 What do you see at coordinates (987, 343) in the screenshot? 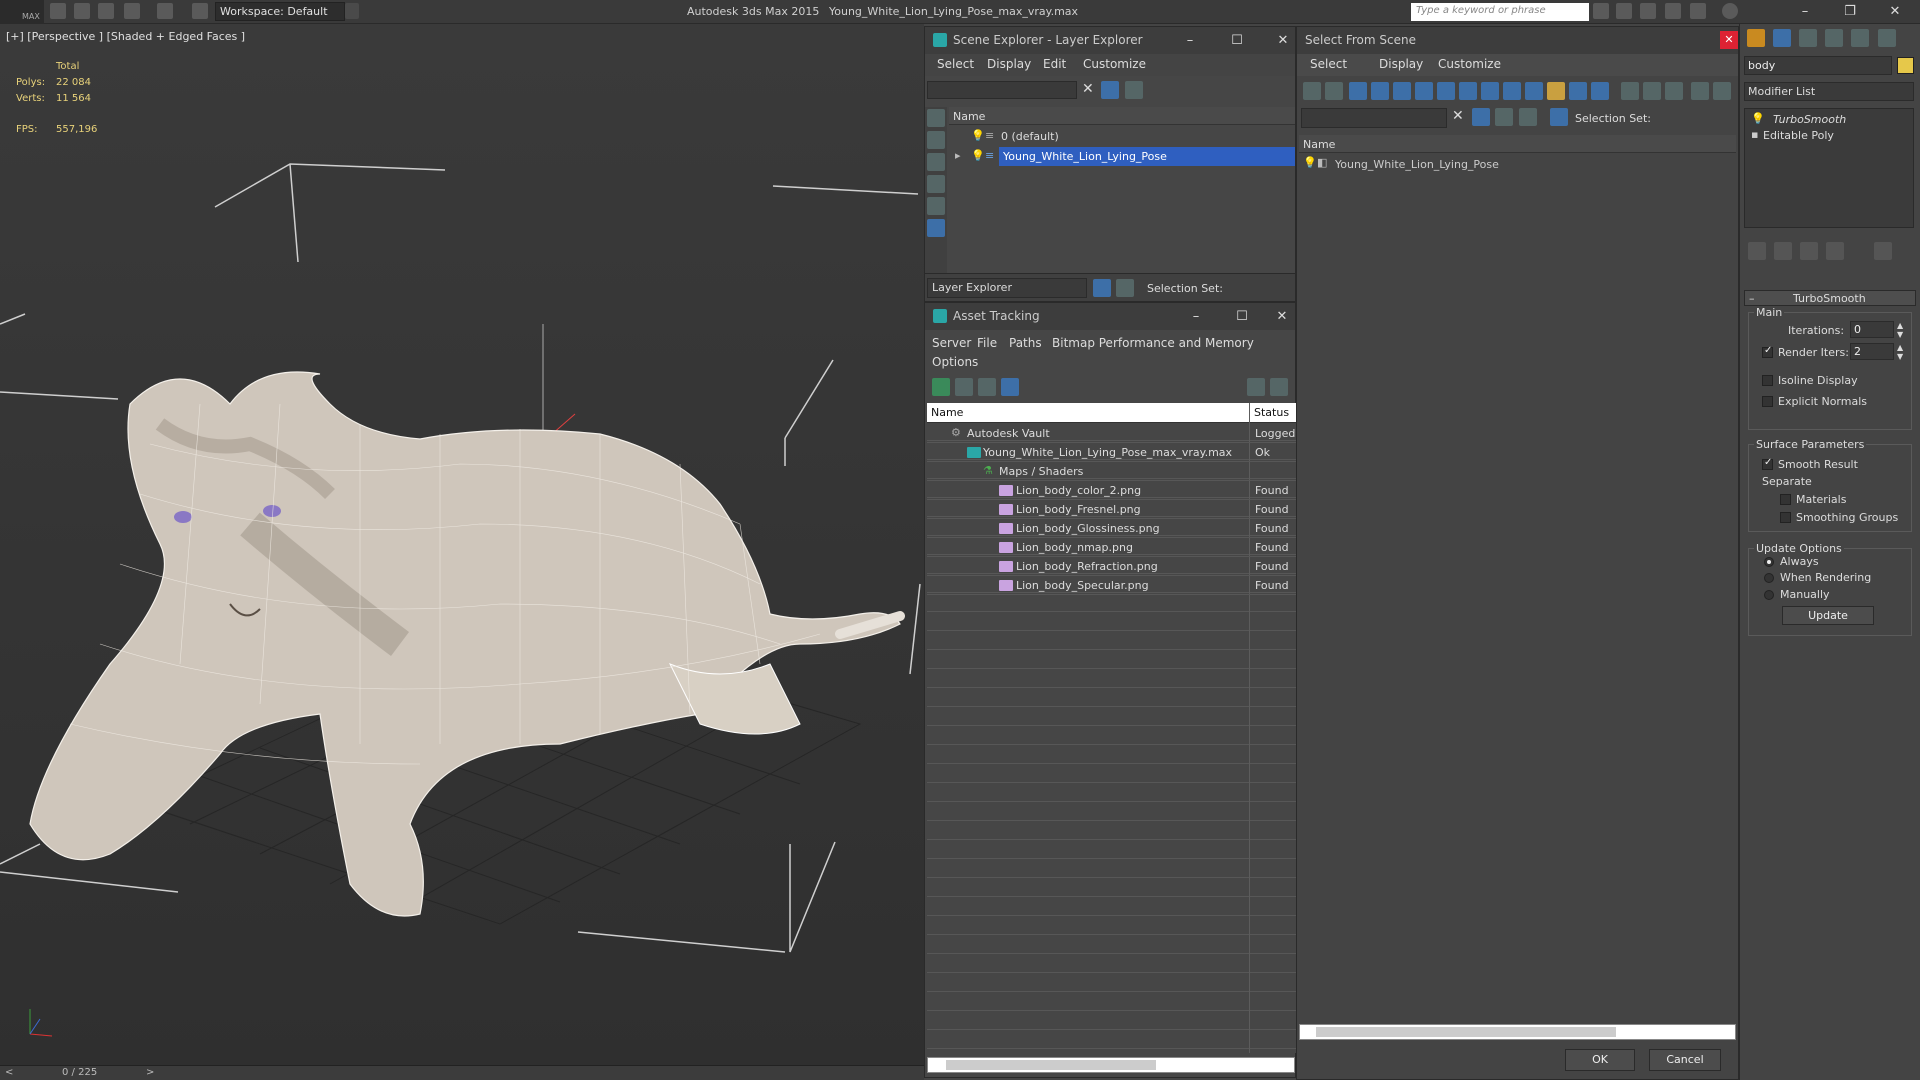
I see `asset-menu-file: File` at bounding box center [987, 343].